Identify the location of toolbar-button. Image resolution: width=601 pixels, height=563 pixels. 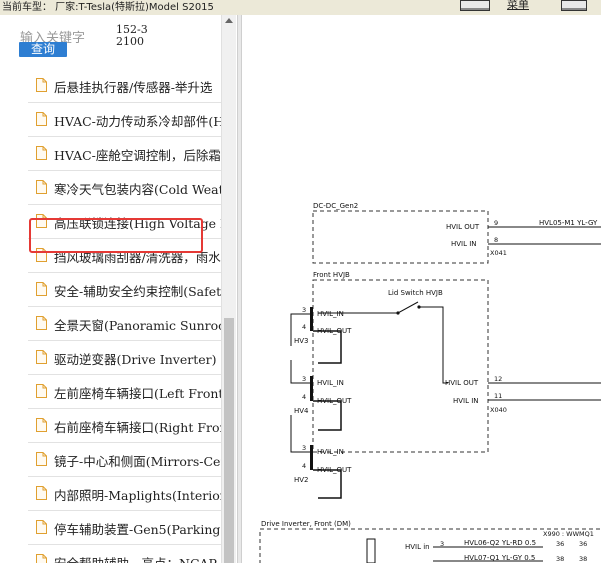
(475, 5).